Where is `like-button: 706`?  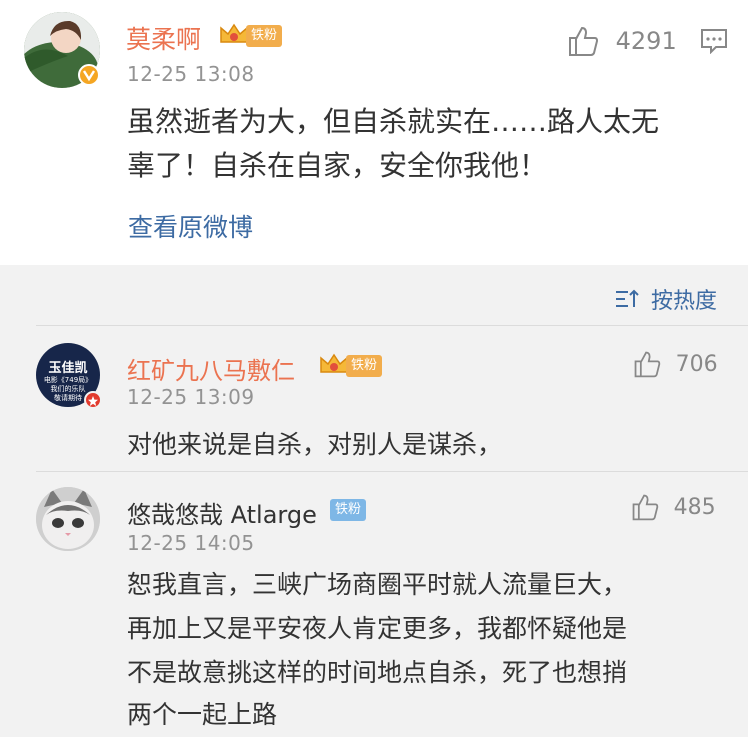 like-button: 706 is located at coordinates (675, 364).